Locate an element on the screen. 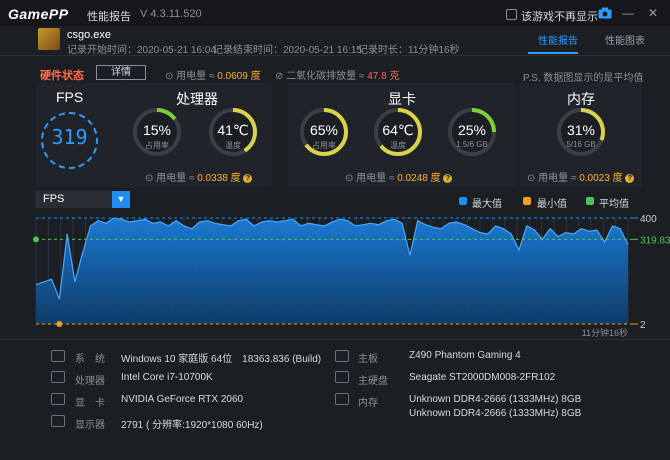  hide-game-label: 该游戏不再显示 is located at coordinates (559, 16).